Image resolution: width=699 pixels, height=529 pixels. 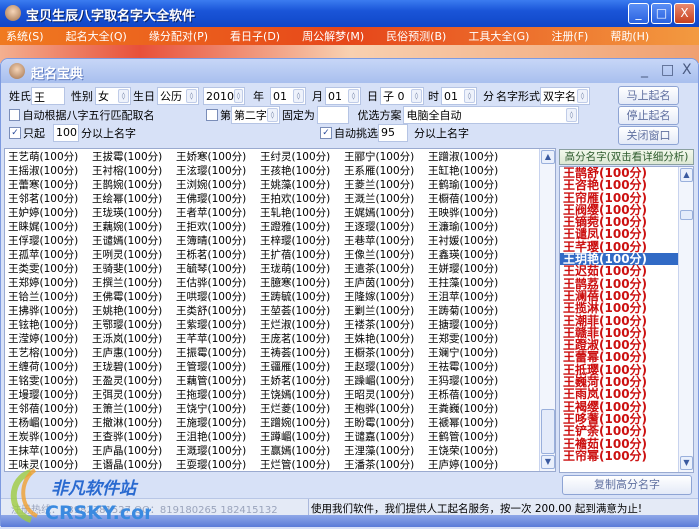 I want to click on name-item: 王褛茶(100分), so click(x=379, y=325).